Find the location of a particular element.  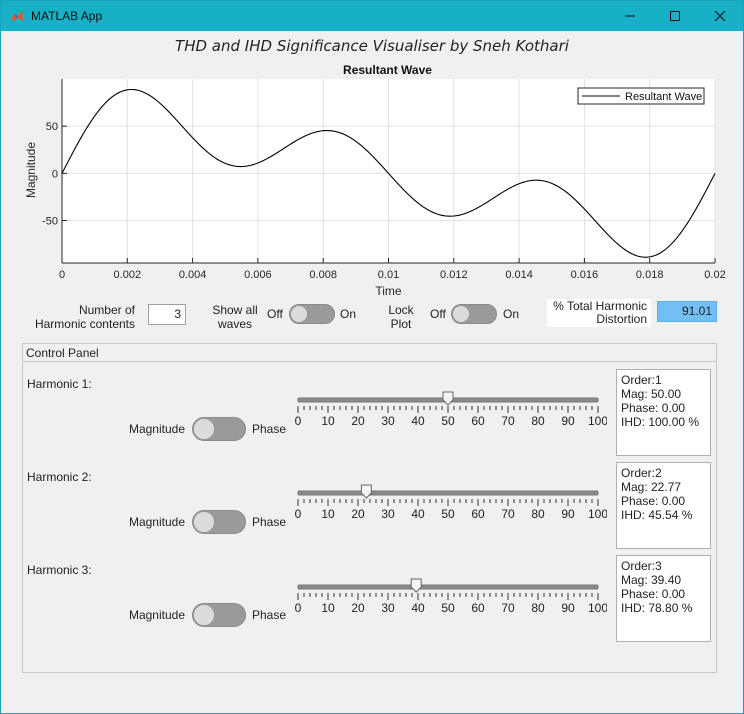

harmonic-1-magnitude-label: Magnitude is located at coordinates (156, 429).